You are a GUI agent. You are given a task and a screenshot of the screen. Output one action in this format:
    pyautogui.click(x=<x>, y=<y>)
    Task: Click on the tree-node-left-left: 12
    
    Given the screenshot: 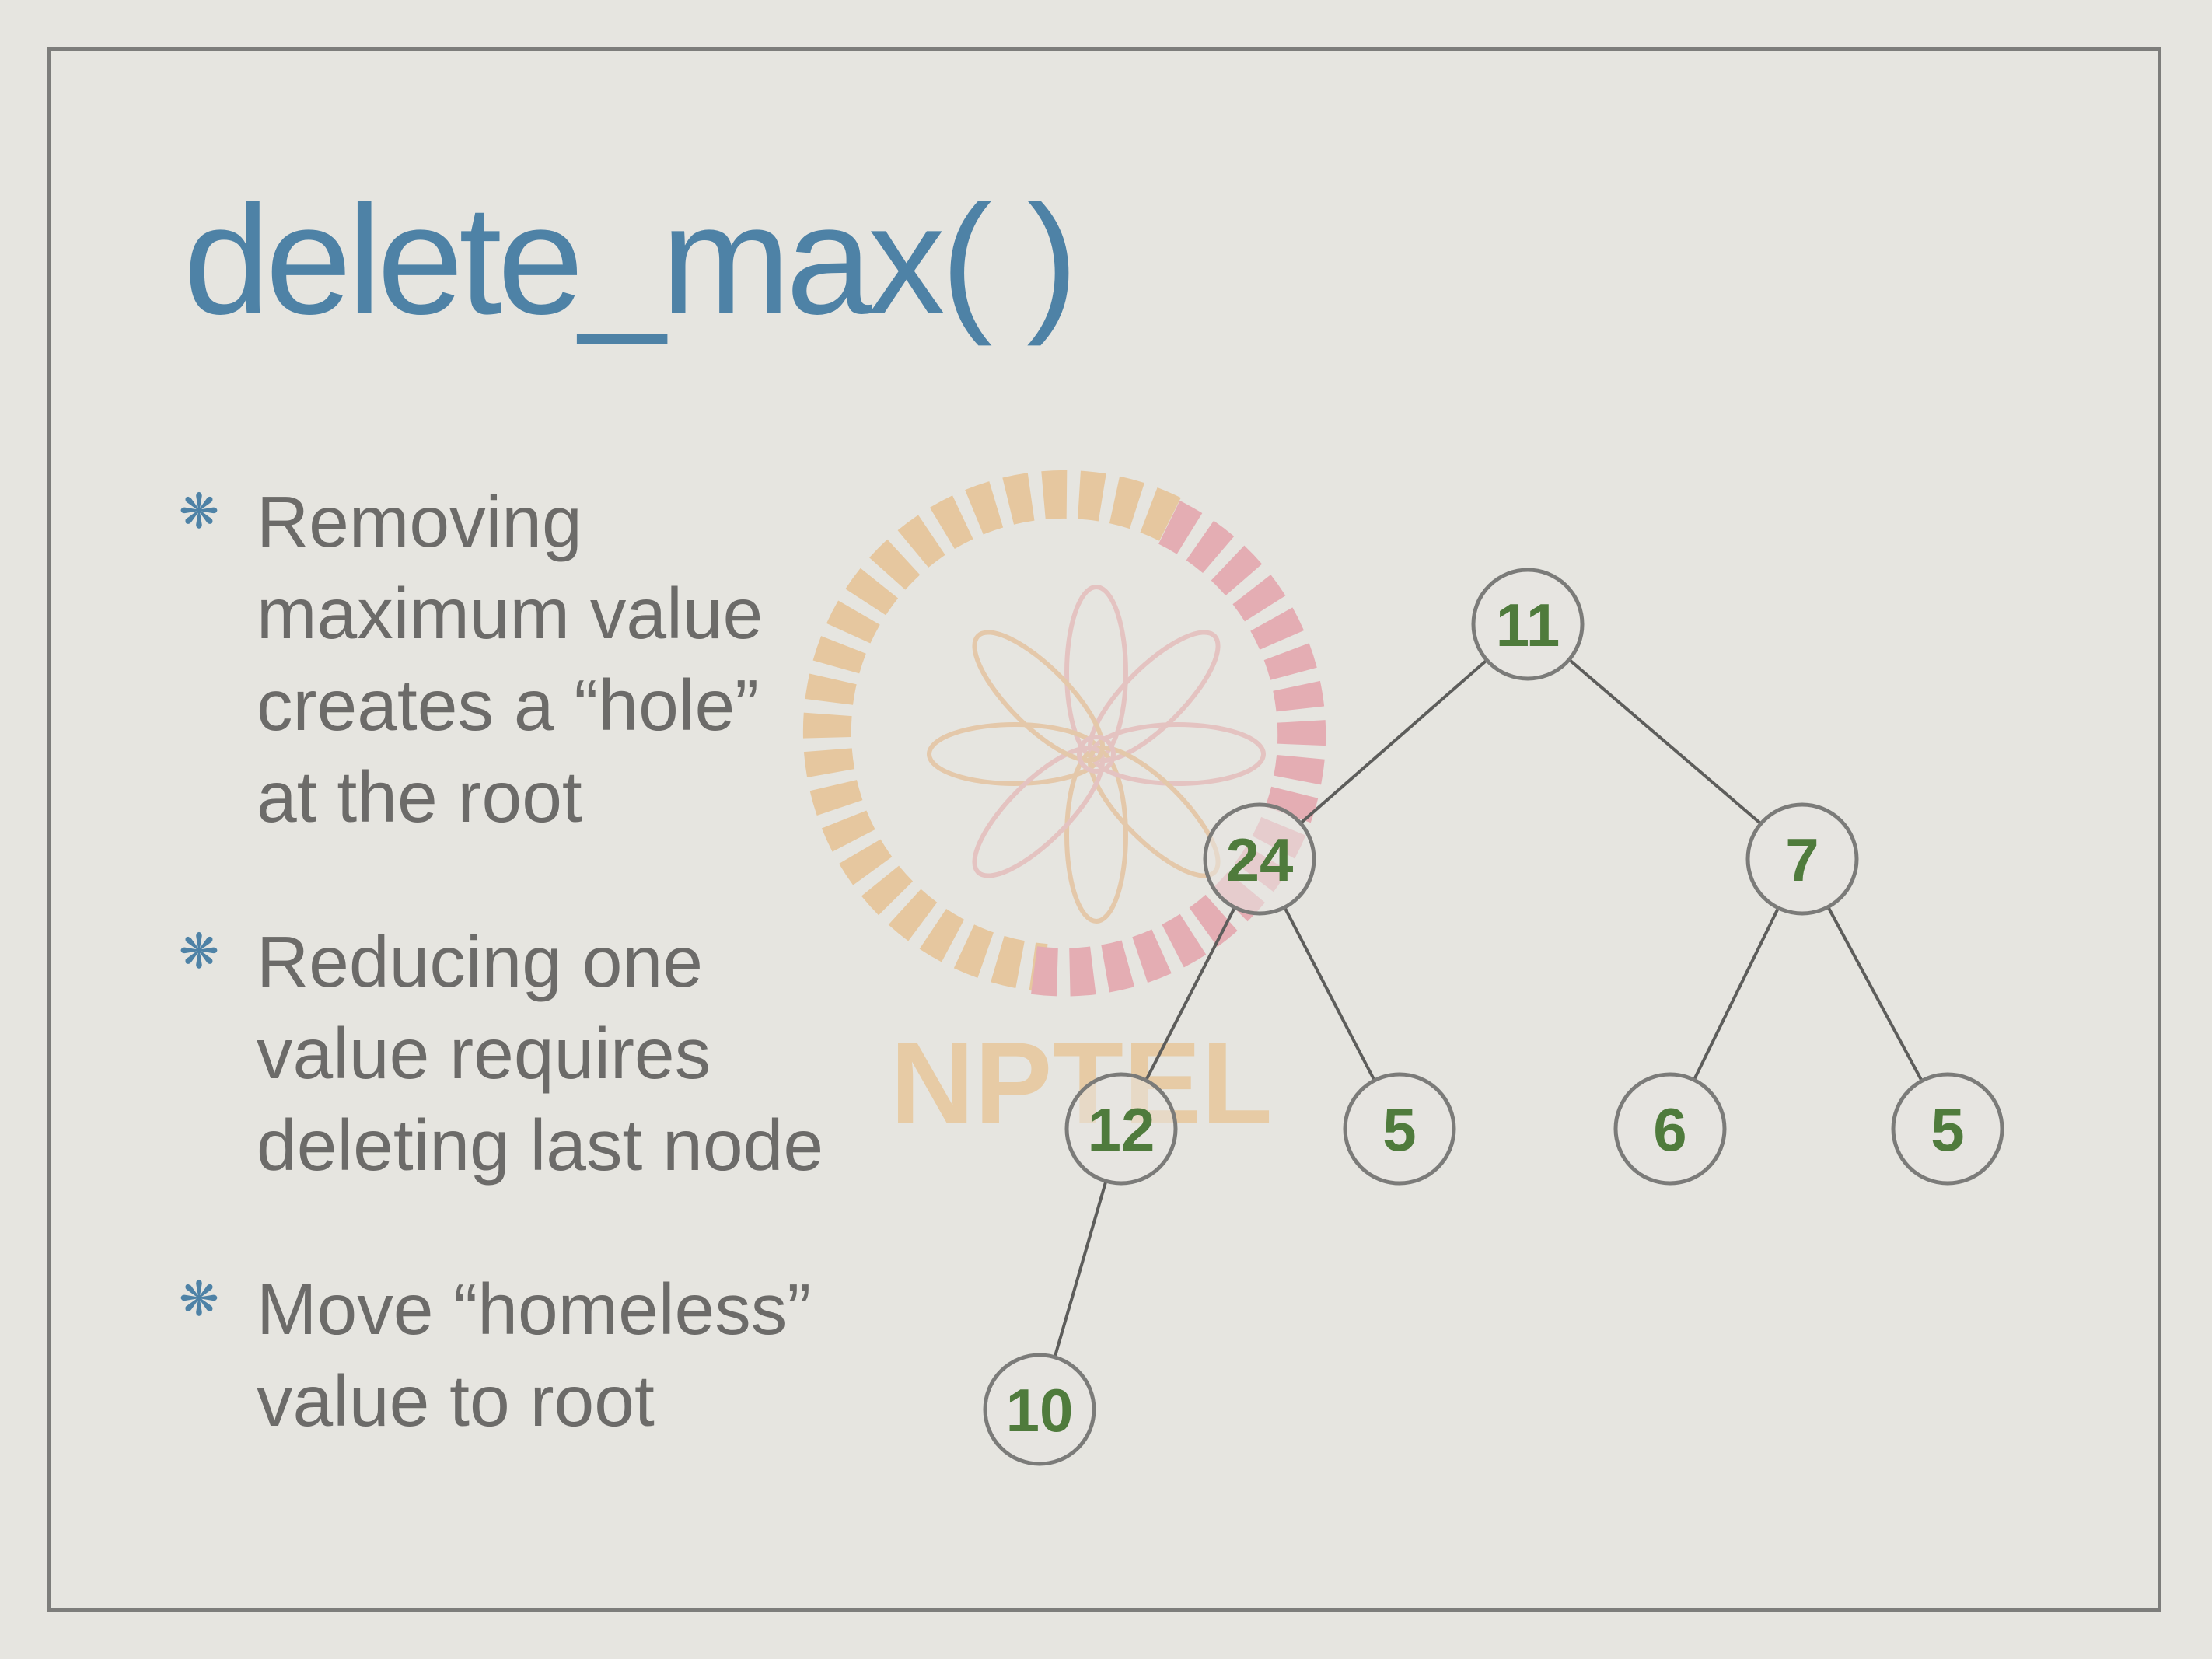 What is the action you would take?
    pyautogui.click(x=1121, y=1129)
    